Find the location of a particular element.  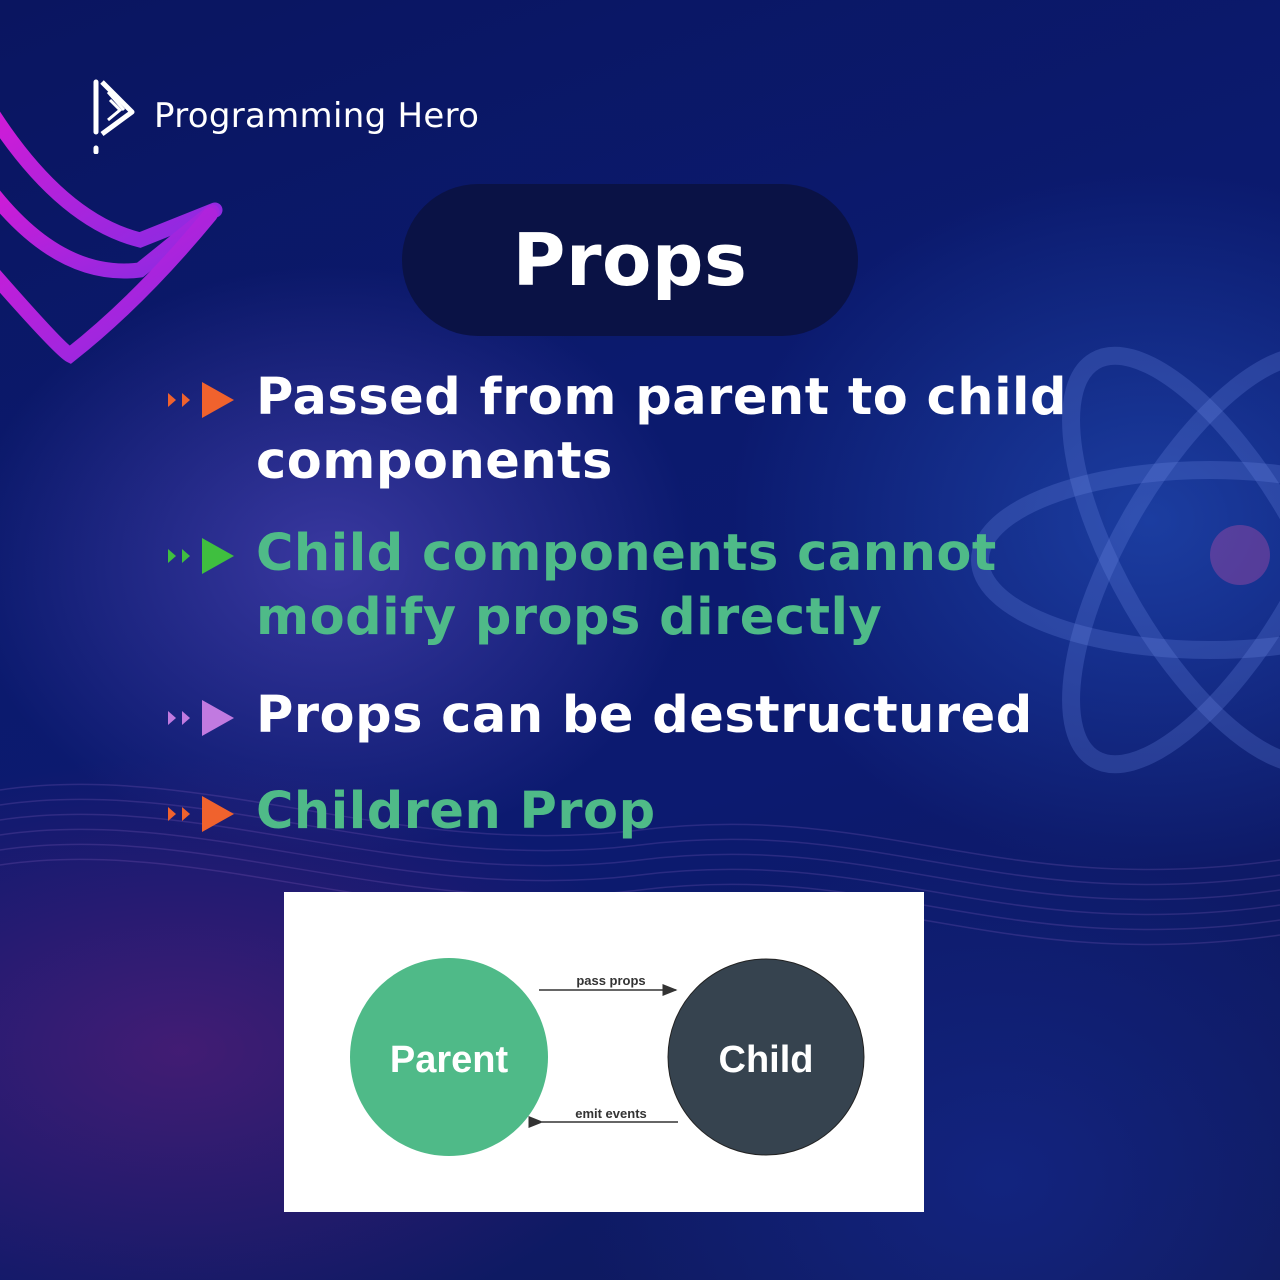

page-title: Props is located at coordinates (630, 260).